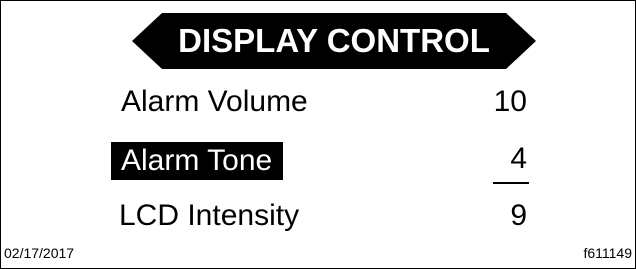 This screenshot has height=269, width=636. What do you see at coordinates (499, 102) in the screenshot?
I see `menu-item-alarm-volume-value: 10` at bounding box center [499, 102].